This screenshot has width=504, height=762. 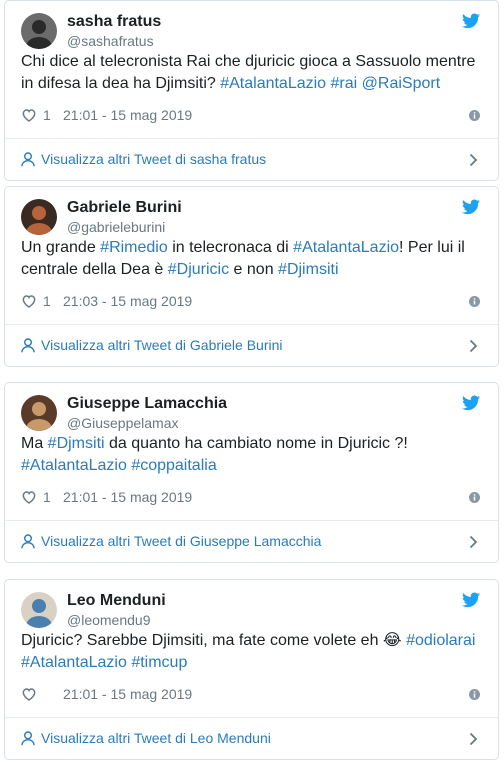 I want to click on user-handle: @Giuseppelamax, so click(x=147, y=423).